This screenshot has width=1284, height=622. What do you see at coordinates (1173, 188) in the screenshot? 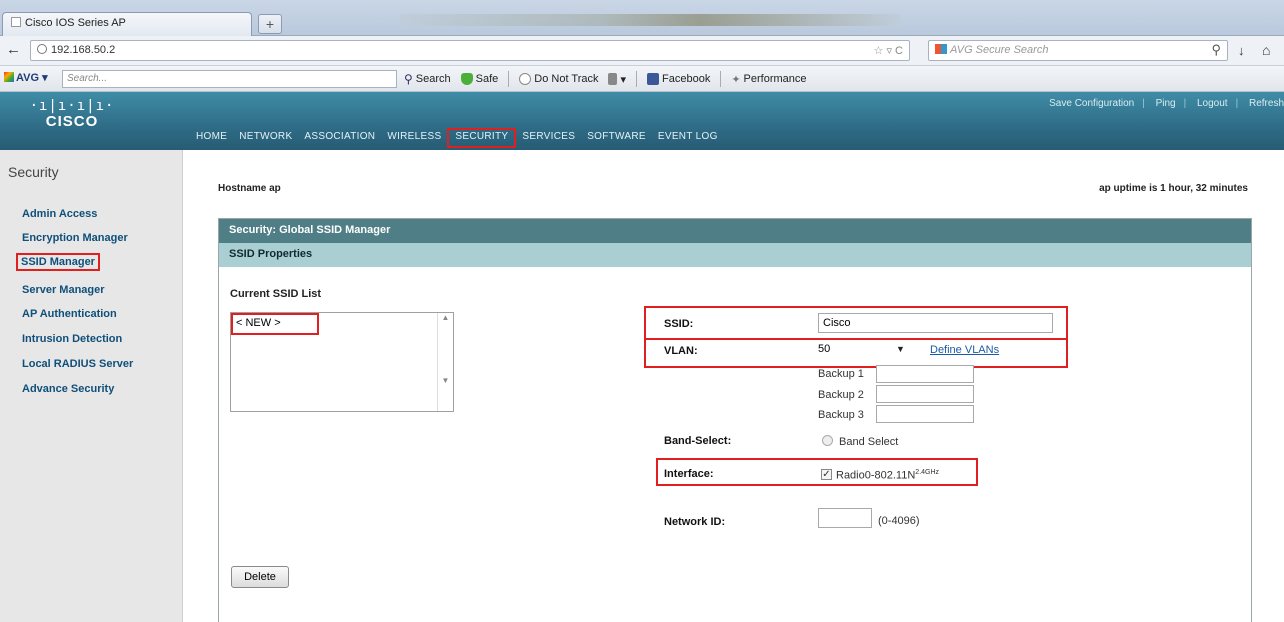
I see `uptime-text: ap uptime is 1 hour, 32 minutes` at bounding box center [1173, 188].